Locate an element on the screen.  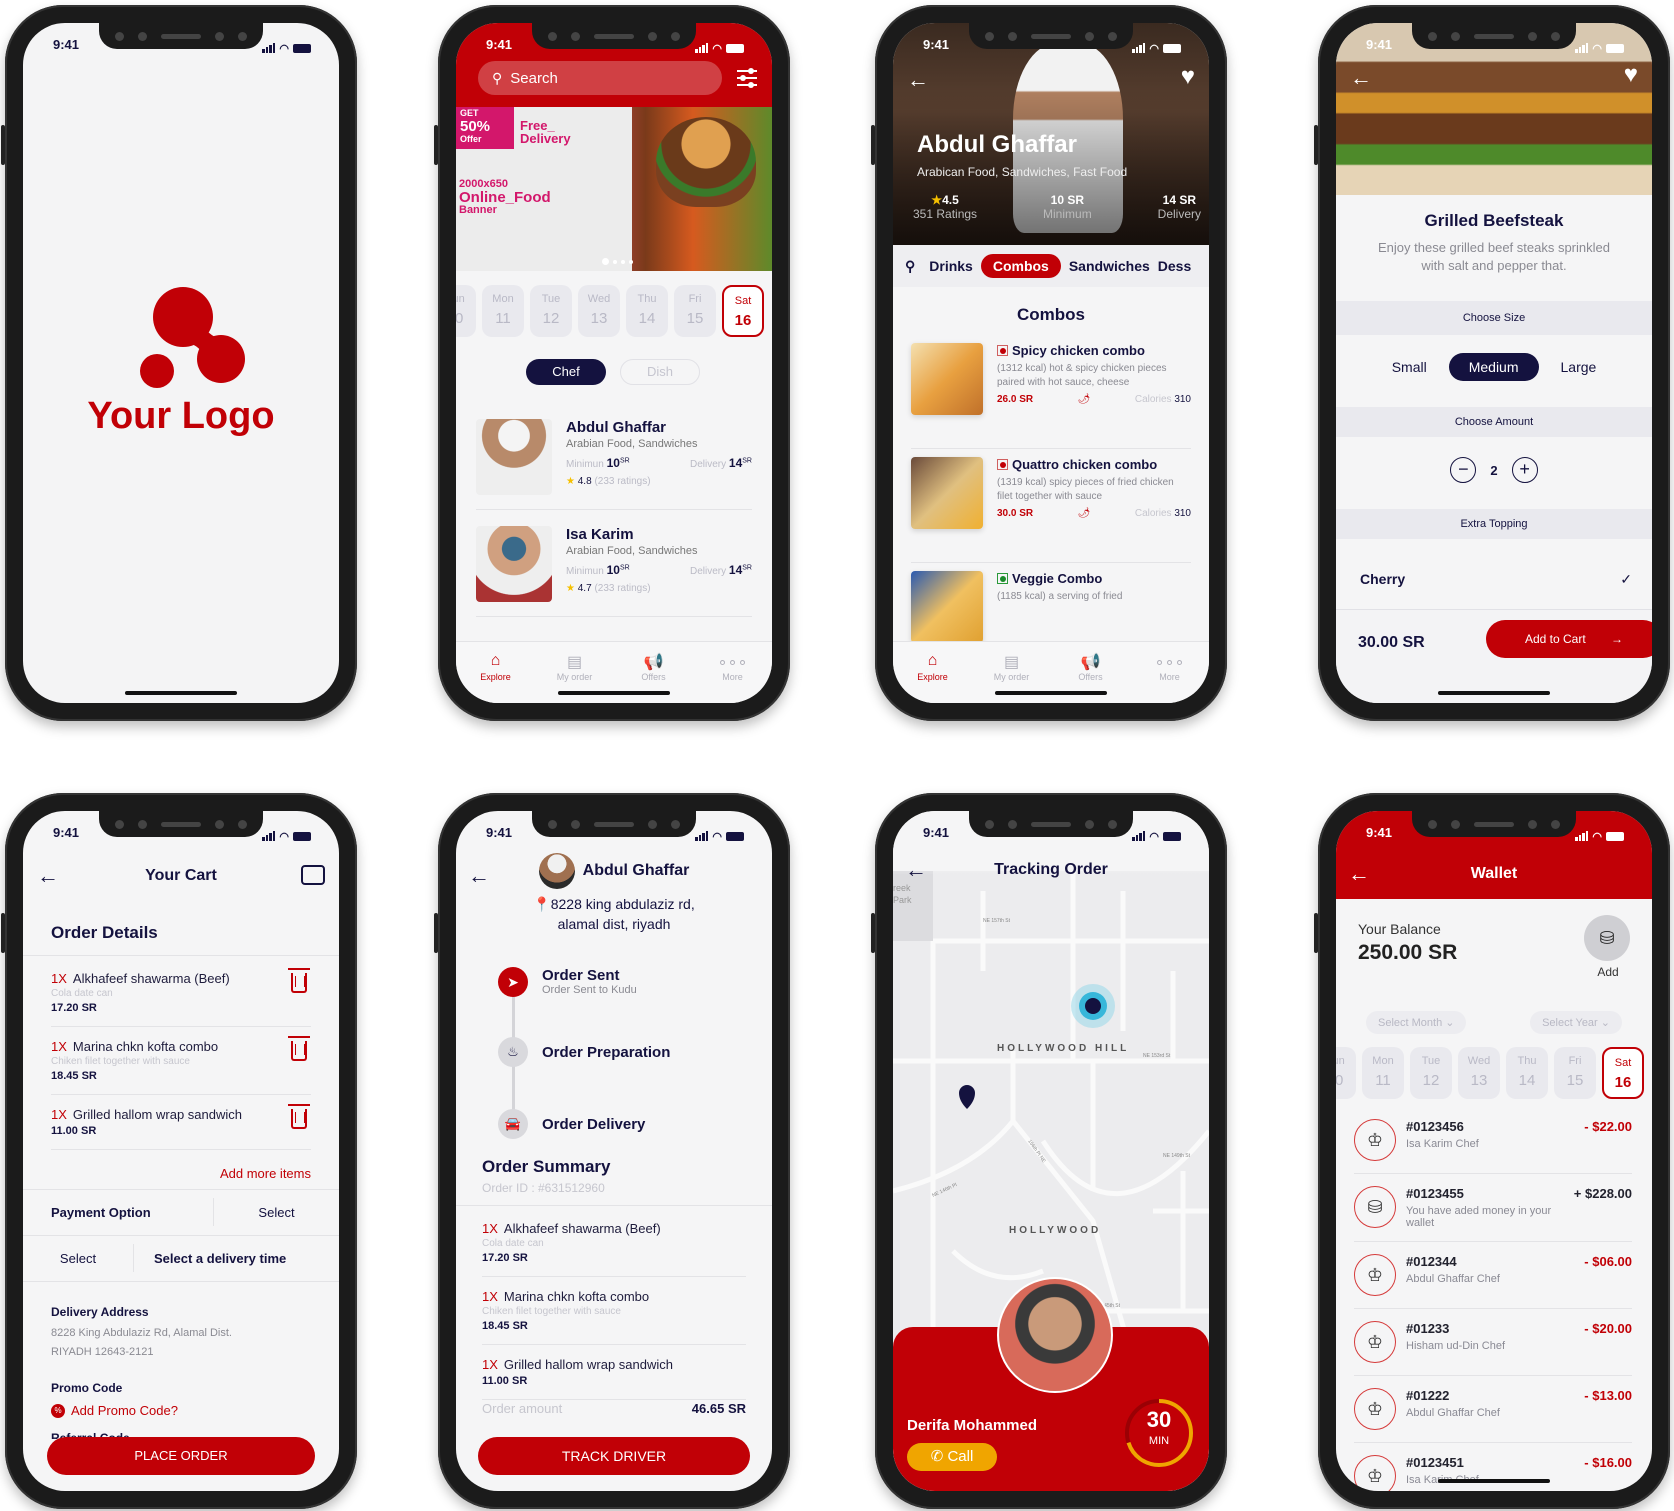
size-large: Large is located at coordinates (1579, 367).